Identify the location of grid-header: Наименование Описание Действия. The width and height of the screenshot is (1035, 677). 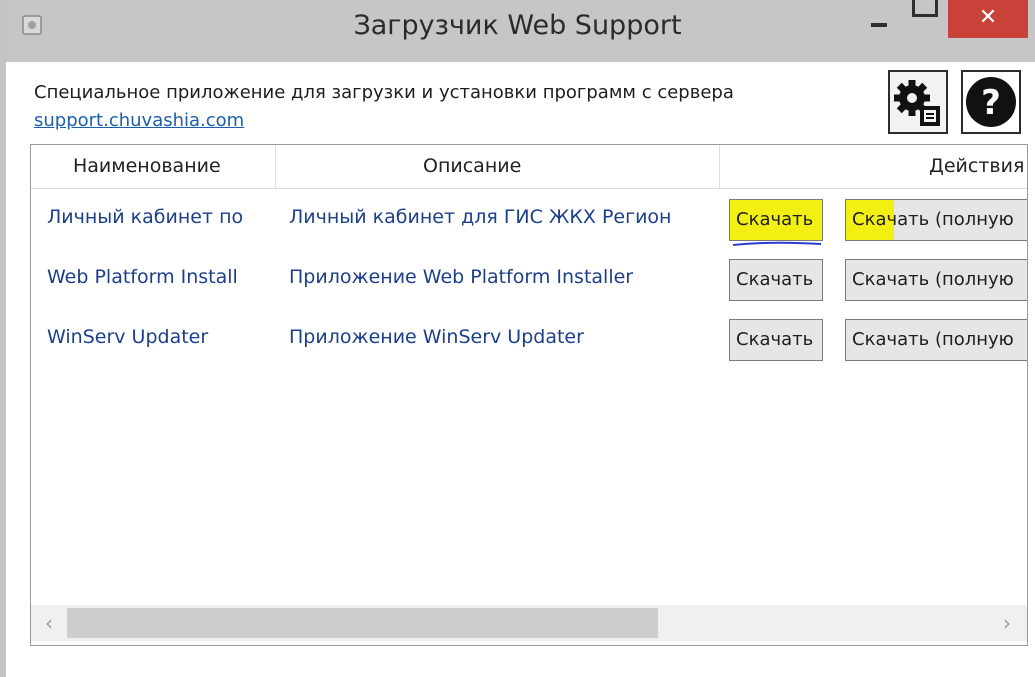
(529, 167).